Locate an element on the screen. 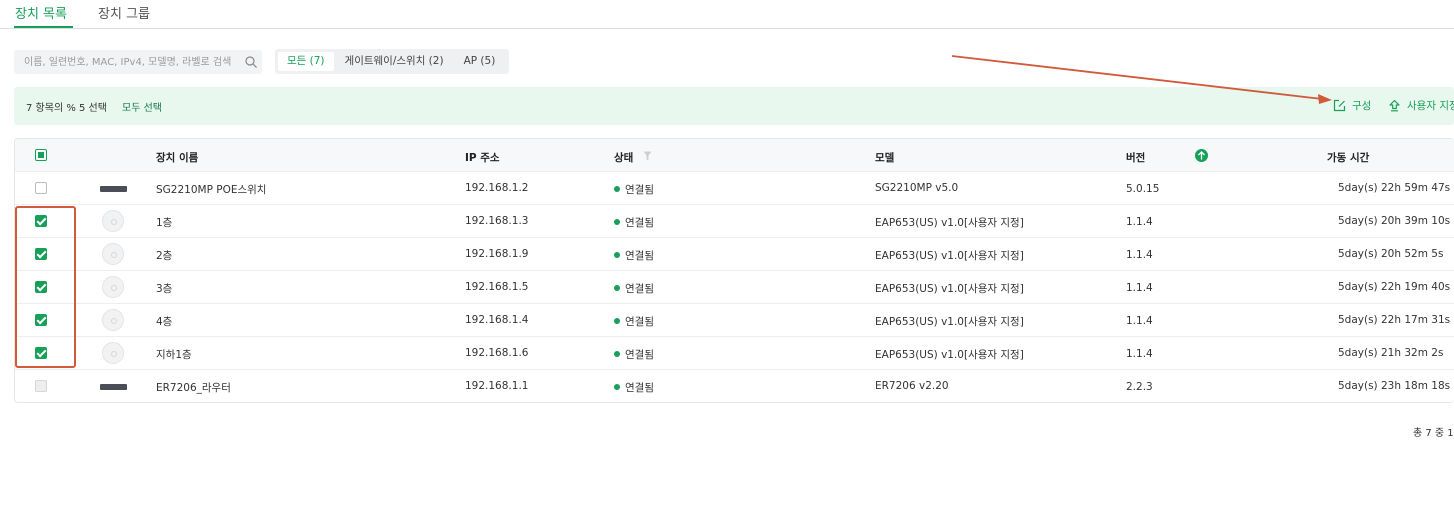 This screenshot has height=505, width=1454. filter-all: 모든 (7) is located at coordinates (306, 61).